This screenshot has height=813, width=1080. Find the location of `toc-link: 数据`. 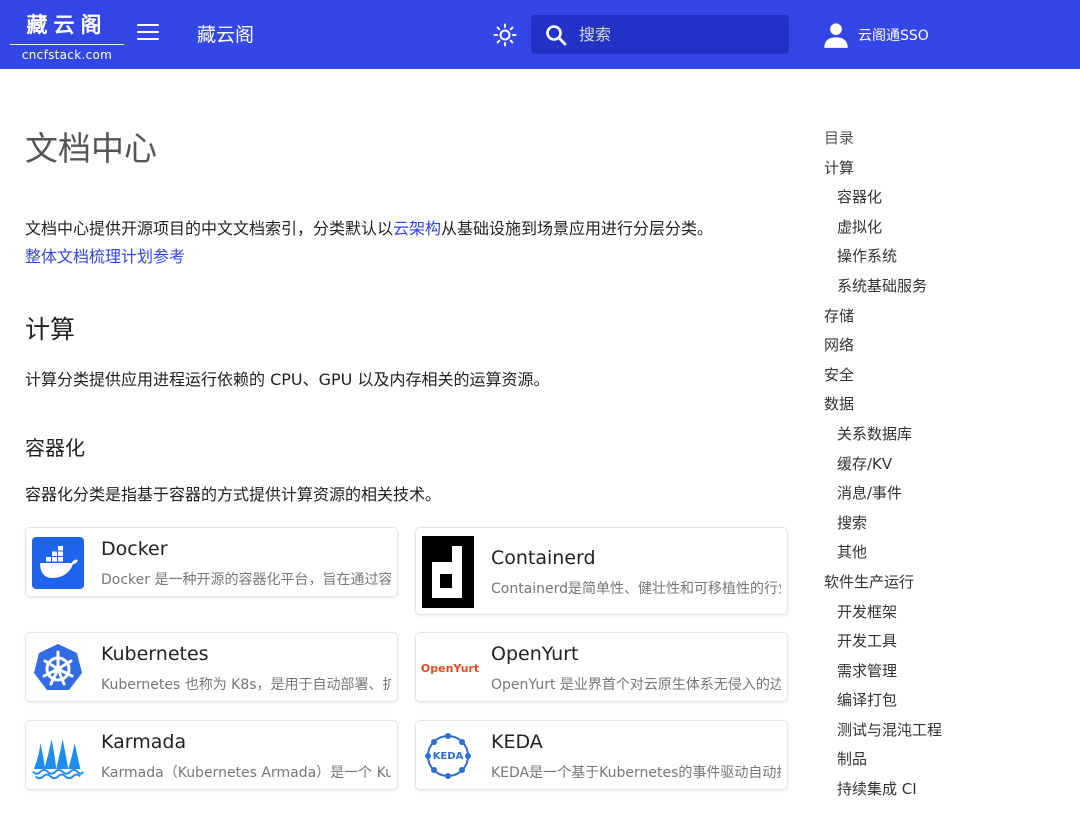

toc-link: 数据 is located at coordinates (949, 405).